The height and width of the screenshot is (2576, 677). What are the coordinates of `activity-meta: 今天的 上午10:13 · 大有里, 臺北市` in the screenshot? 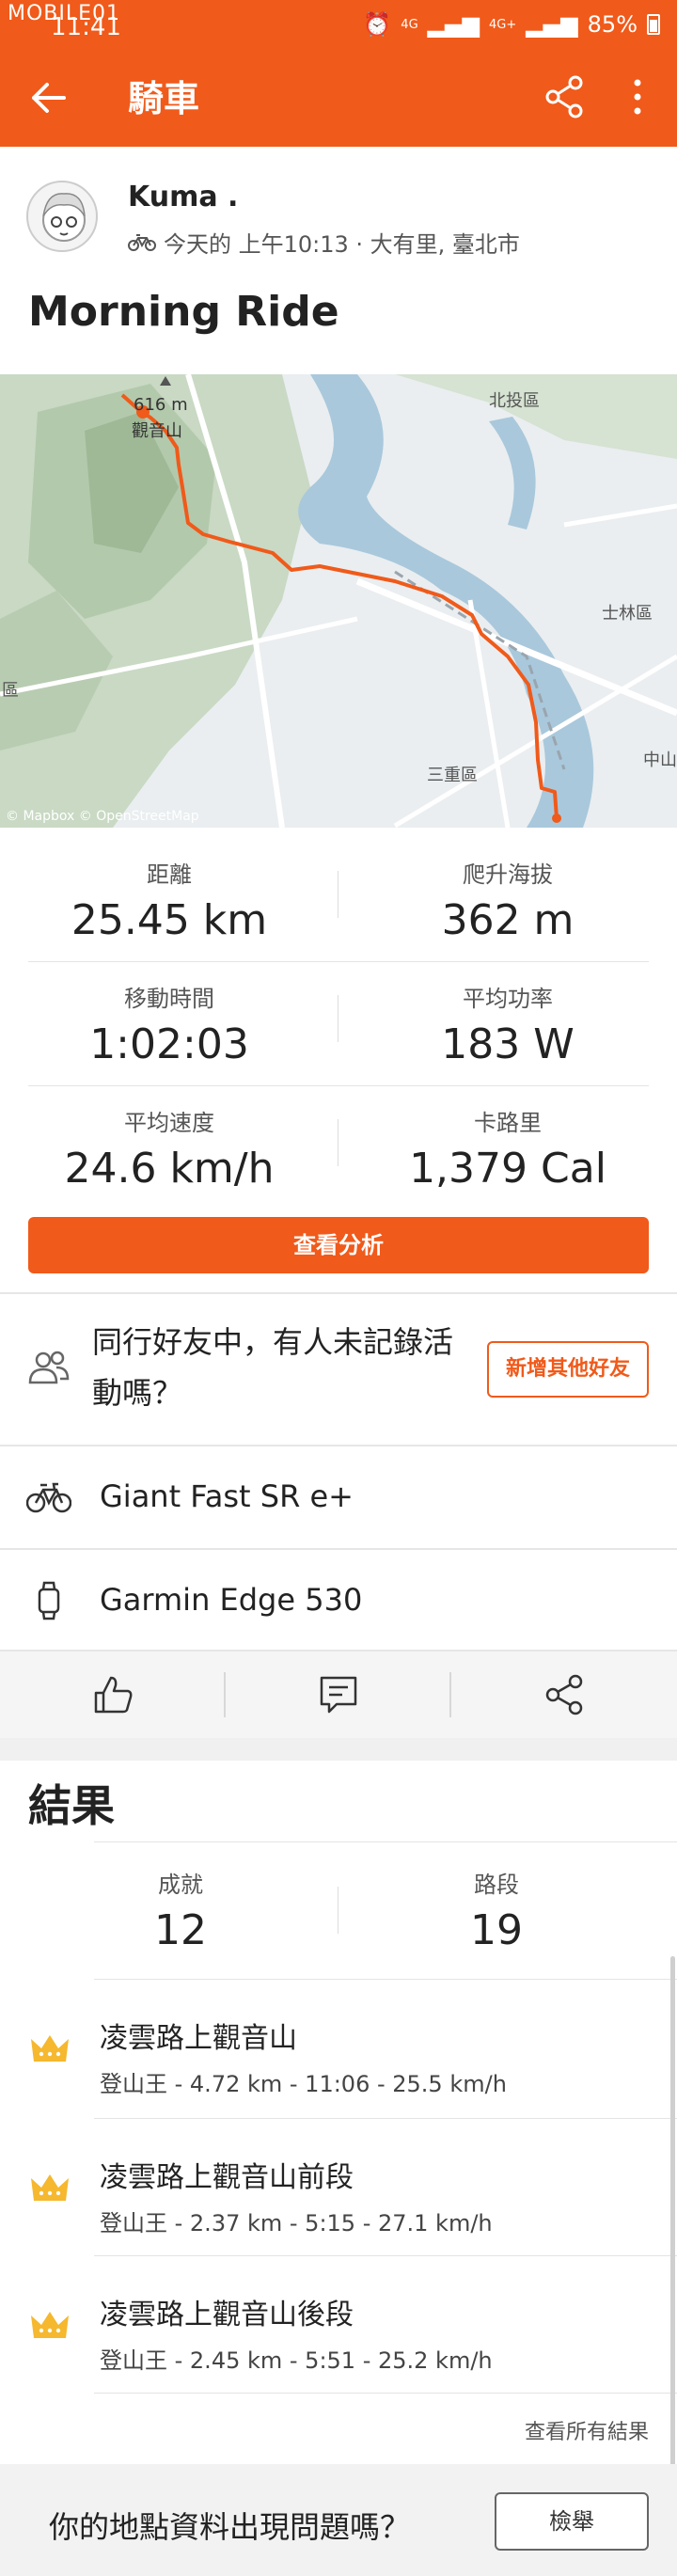 It's located at (324, 243).